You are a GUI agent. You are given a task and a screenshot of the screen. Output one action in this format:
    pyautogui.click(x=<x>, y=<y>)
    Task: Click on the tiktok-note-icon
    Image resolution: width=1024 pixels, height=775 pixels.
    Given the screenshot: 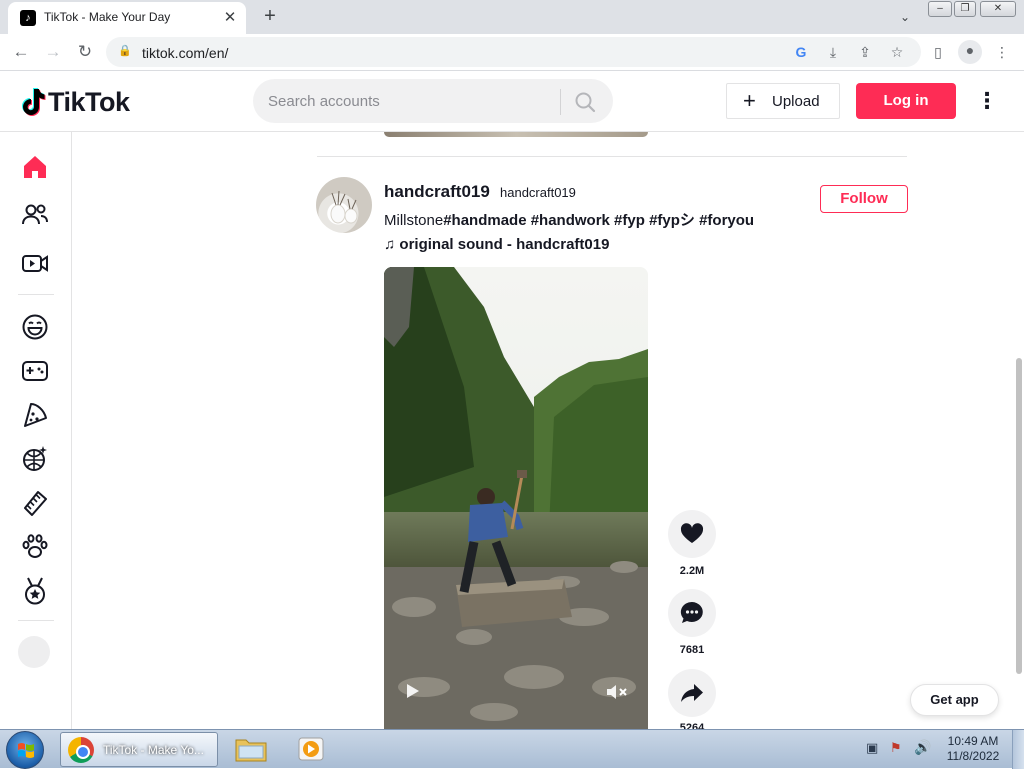 What is the action you would take?
    pyautogui.click(x=34, y=102)
    